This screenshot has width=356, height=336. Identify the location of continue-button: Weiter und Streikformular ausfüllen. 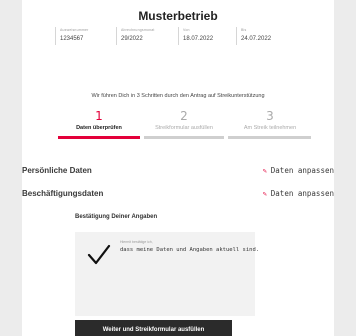
(153, 328).